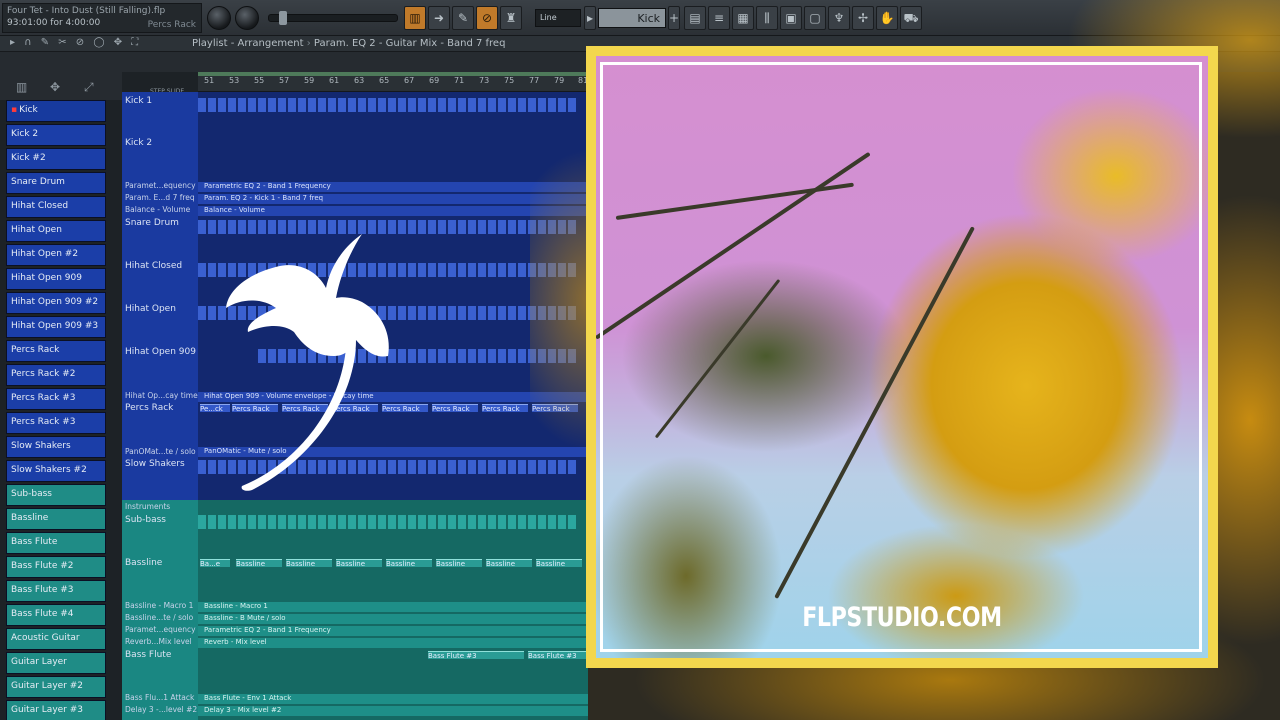  Describe the element at coordinates (56, 159) in the screenshot. I see `picker-item: Kick #2` at that location.